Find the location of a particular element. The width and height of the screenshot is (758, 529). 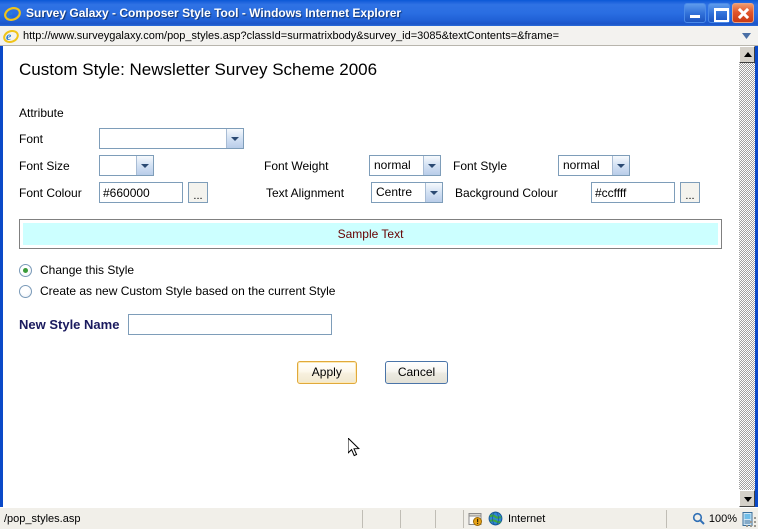

sample-text-preview: Sample Text is located at coordinates (370, 234).